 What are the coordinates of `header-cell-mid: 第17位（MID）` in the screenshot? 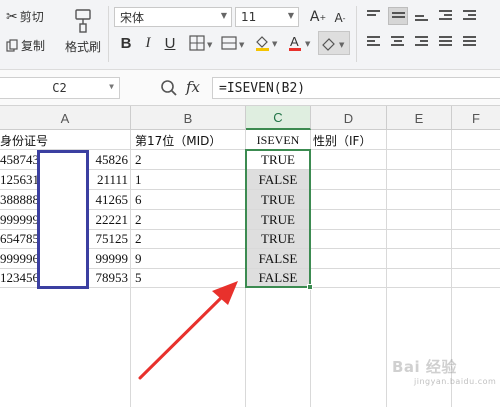 It's located at (188, 140).